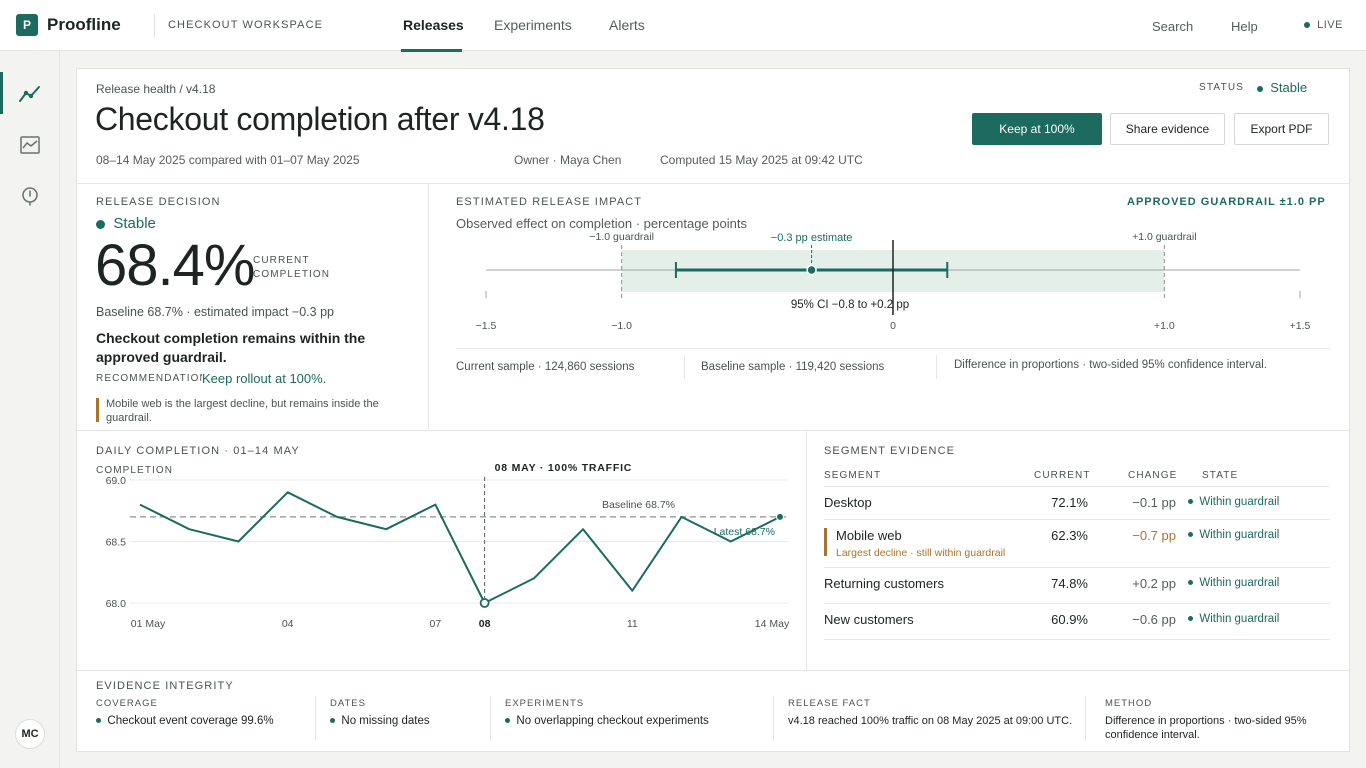 The image size is (1366, 768). What do you see at coordinates (1129, 703) in the screenshot?
I see `evidence-label-method: METHOD` at bounding box center [1129, 703].